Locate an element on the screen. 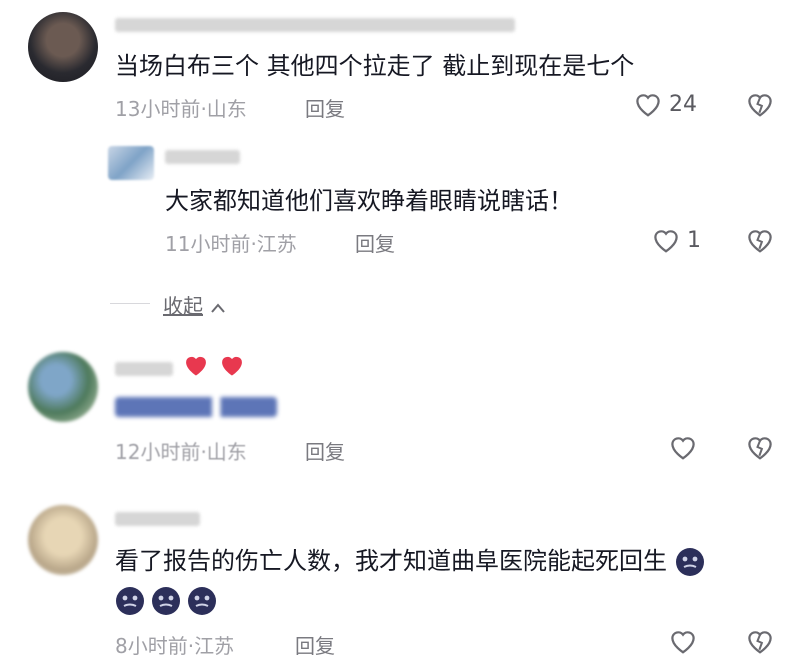 This screenshot has width=800, height=670. comment-text: 大家都知道他们喜欢睁着眼睛说瞎话！ is located at coordinates (369, 201).